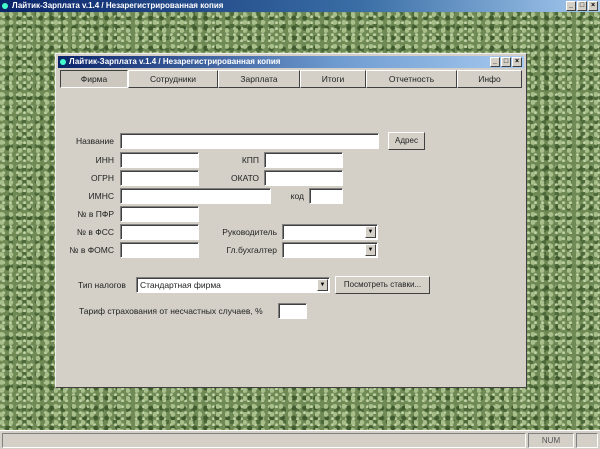 The width and height of the screenshot is (600, 449). I want to click on okato-input, so click(303, 178).